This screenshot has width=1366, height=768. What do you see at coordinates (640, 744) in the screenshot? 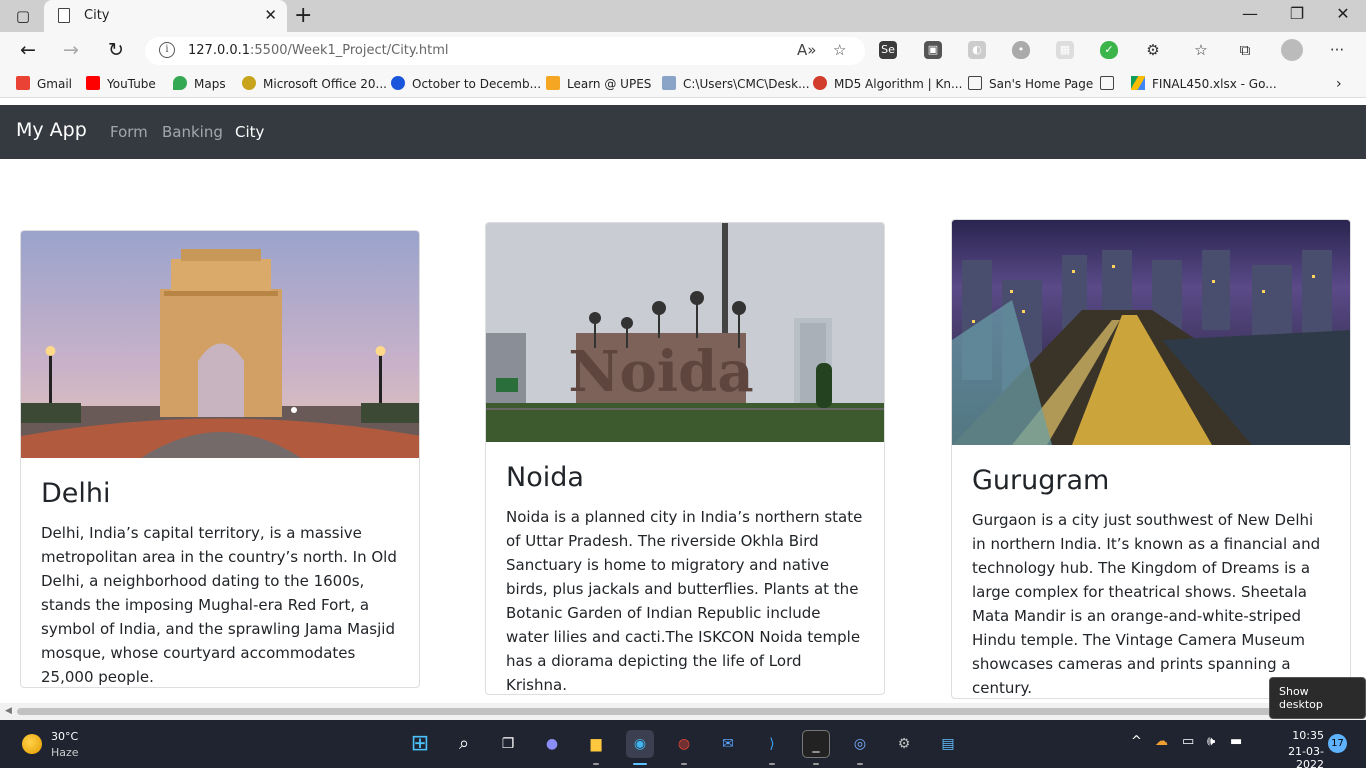
I see `edge-browser-icon: ◉` at bounding box center [640, 744].